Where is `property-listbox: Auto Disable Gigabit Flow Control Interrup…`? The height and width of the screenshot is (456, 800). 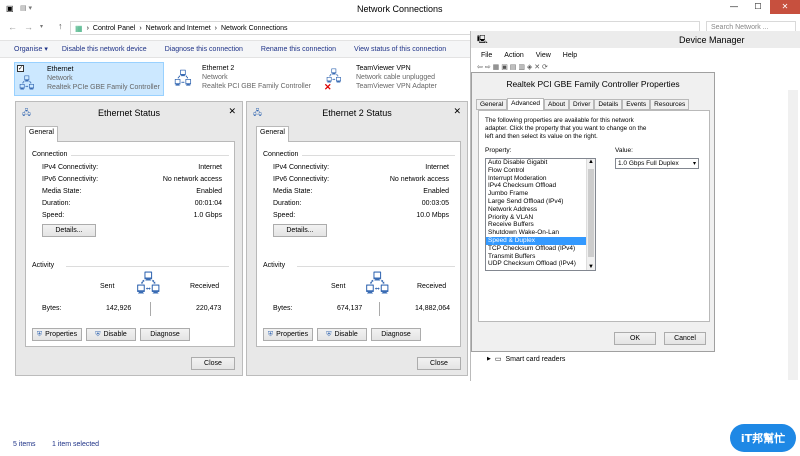 property-listbox: Auto Disable Gigabit Flow Control Interrup… is located at coordinates (540, 214).